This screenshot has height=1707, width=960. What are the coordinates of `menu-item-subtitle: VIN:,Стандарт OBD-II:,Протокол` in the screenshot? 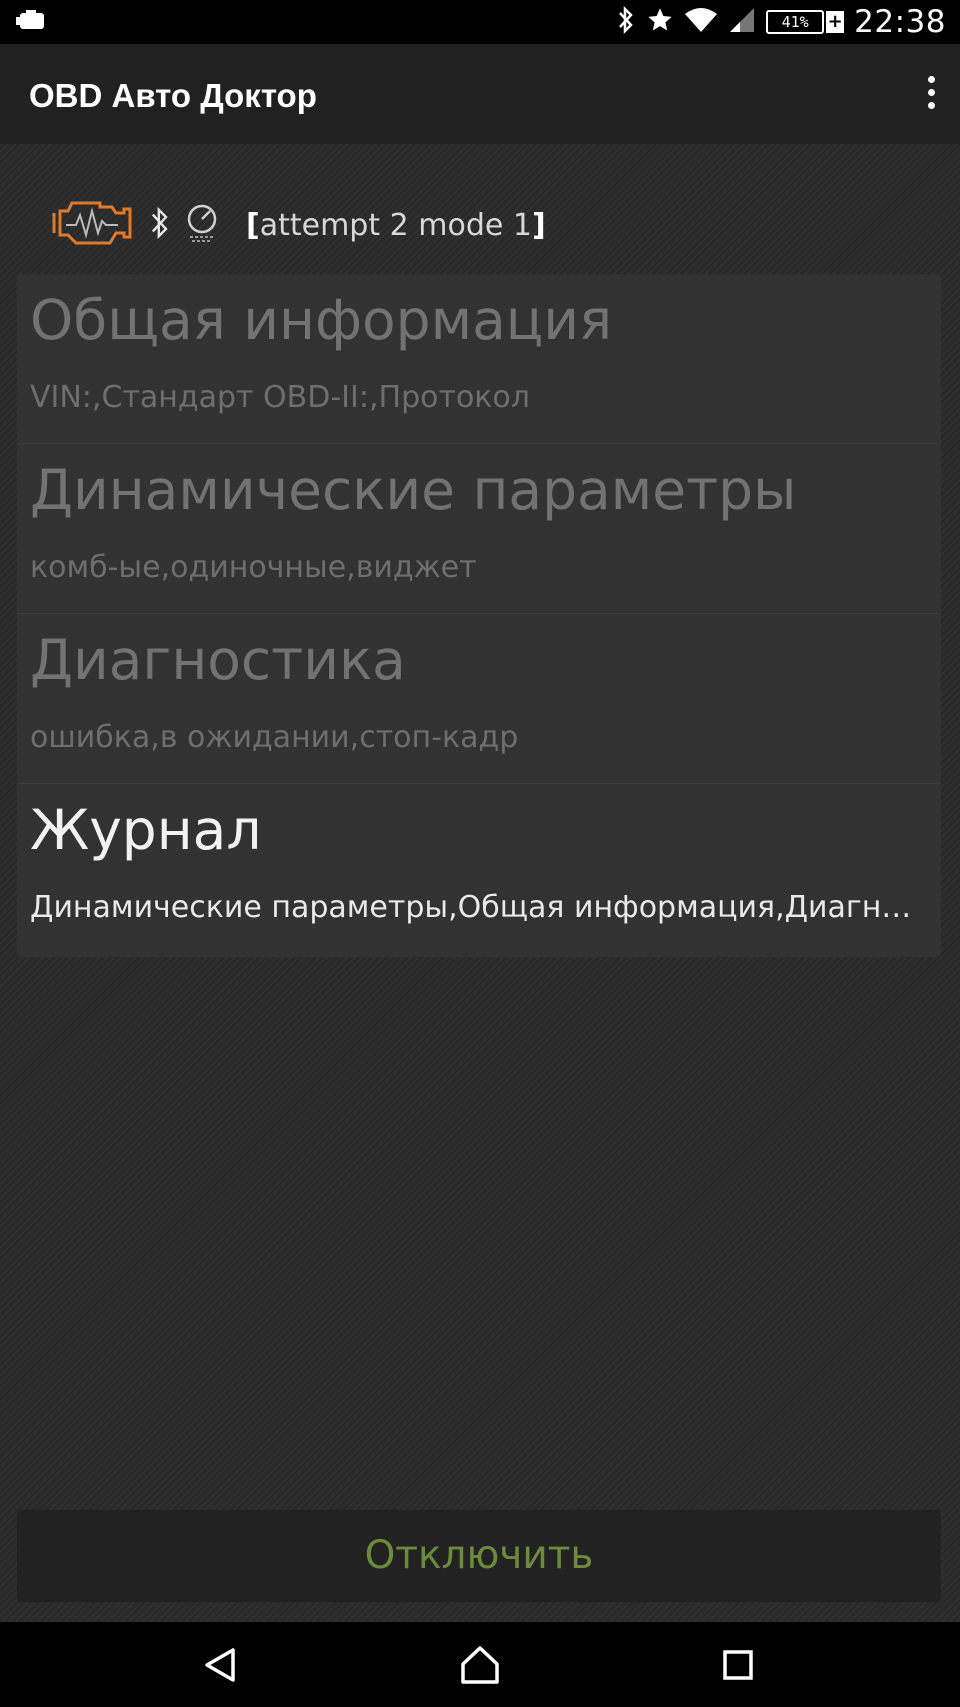 It's located at (280, 397).